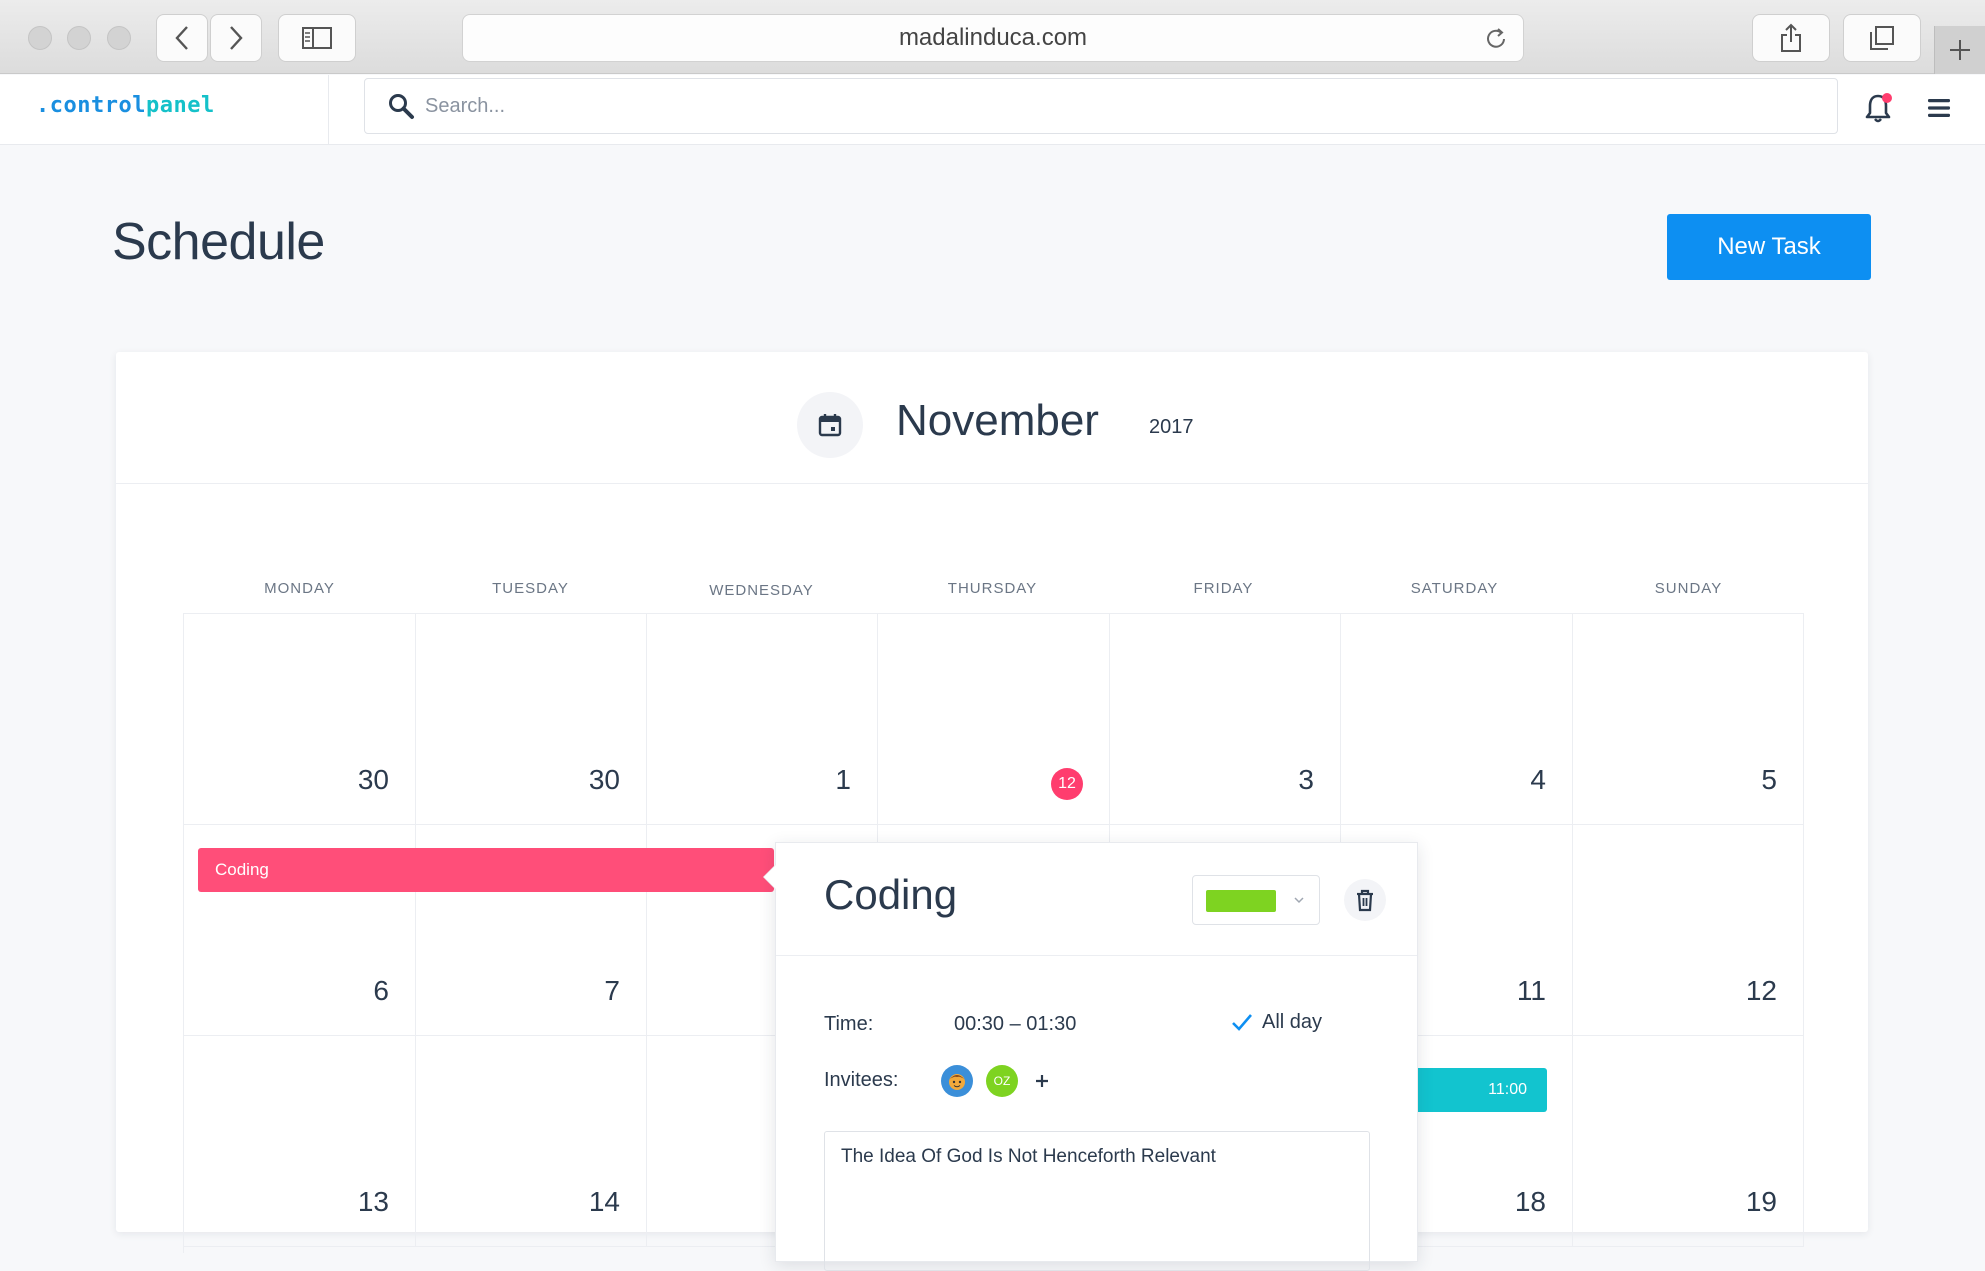 The width and height of the screenshot is (1985, 1271). Describe the element at coordinates (381, 990) in the screenshot. I see `day-number: 6` at that location.